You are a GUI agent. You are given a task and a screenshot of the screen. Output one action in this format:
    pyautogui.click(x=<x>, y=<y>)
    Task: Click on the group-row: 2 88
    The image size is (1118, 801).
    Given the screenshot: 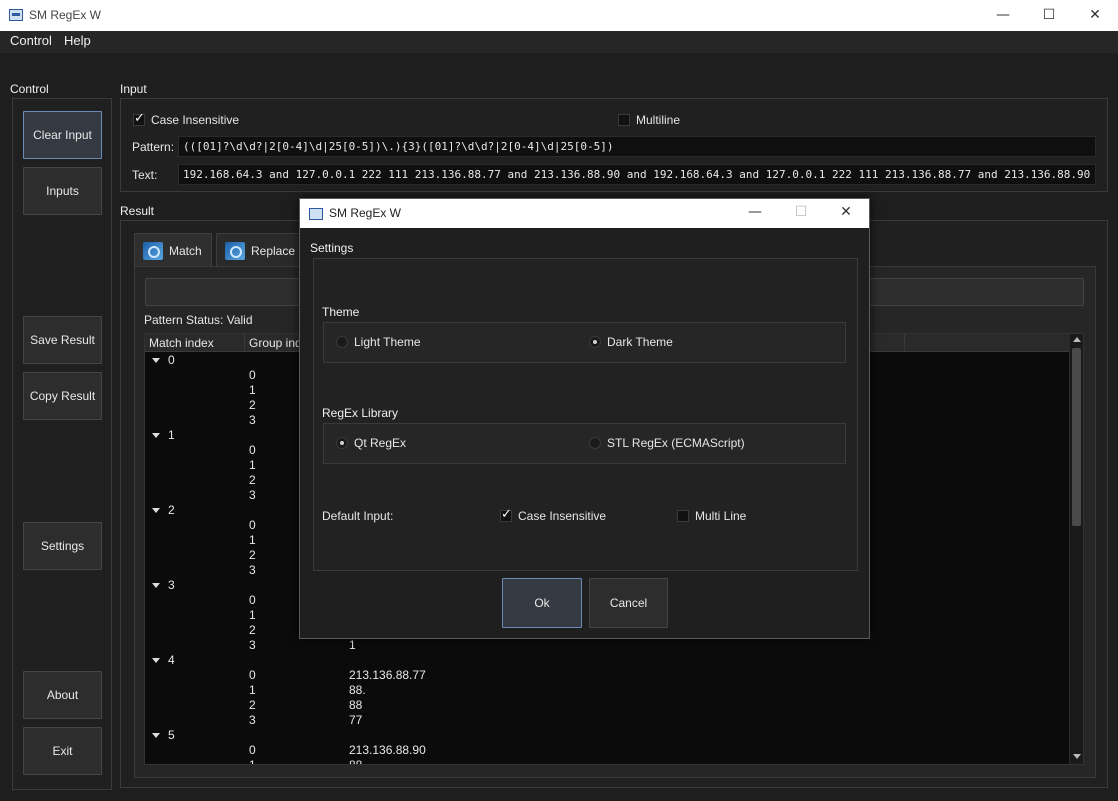 What is the action you would take?
    pyautogui.click(x=607, y=705)
    